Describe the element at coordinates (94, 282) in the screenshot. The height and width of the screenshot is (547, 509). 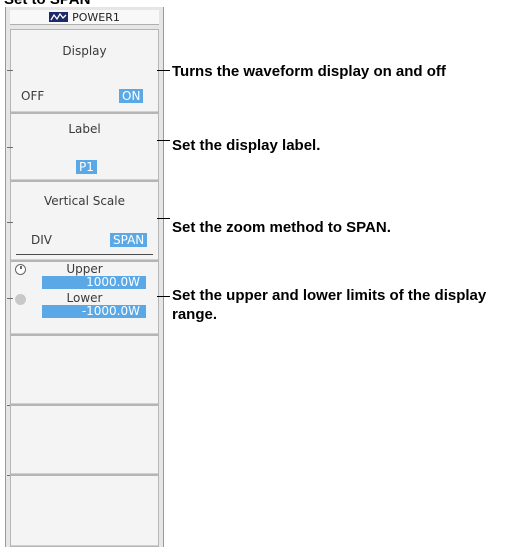
I see `upper-value: 1000.0W` at that location.